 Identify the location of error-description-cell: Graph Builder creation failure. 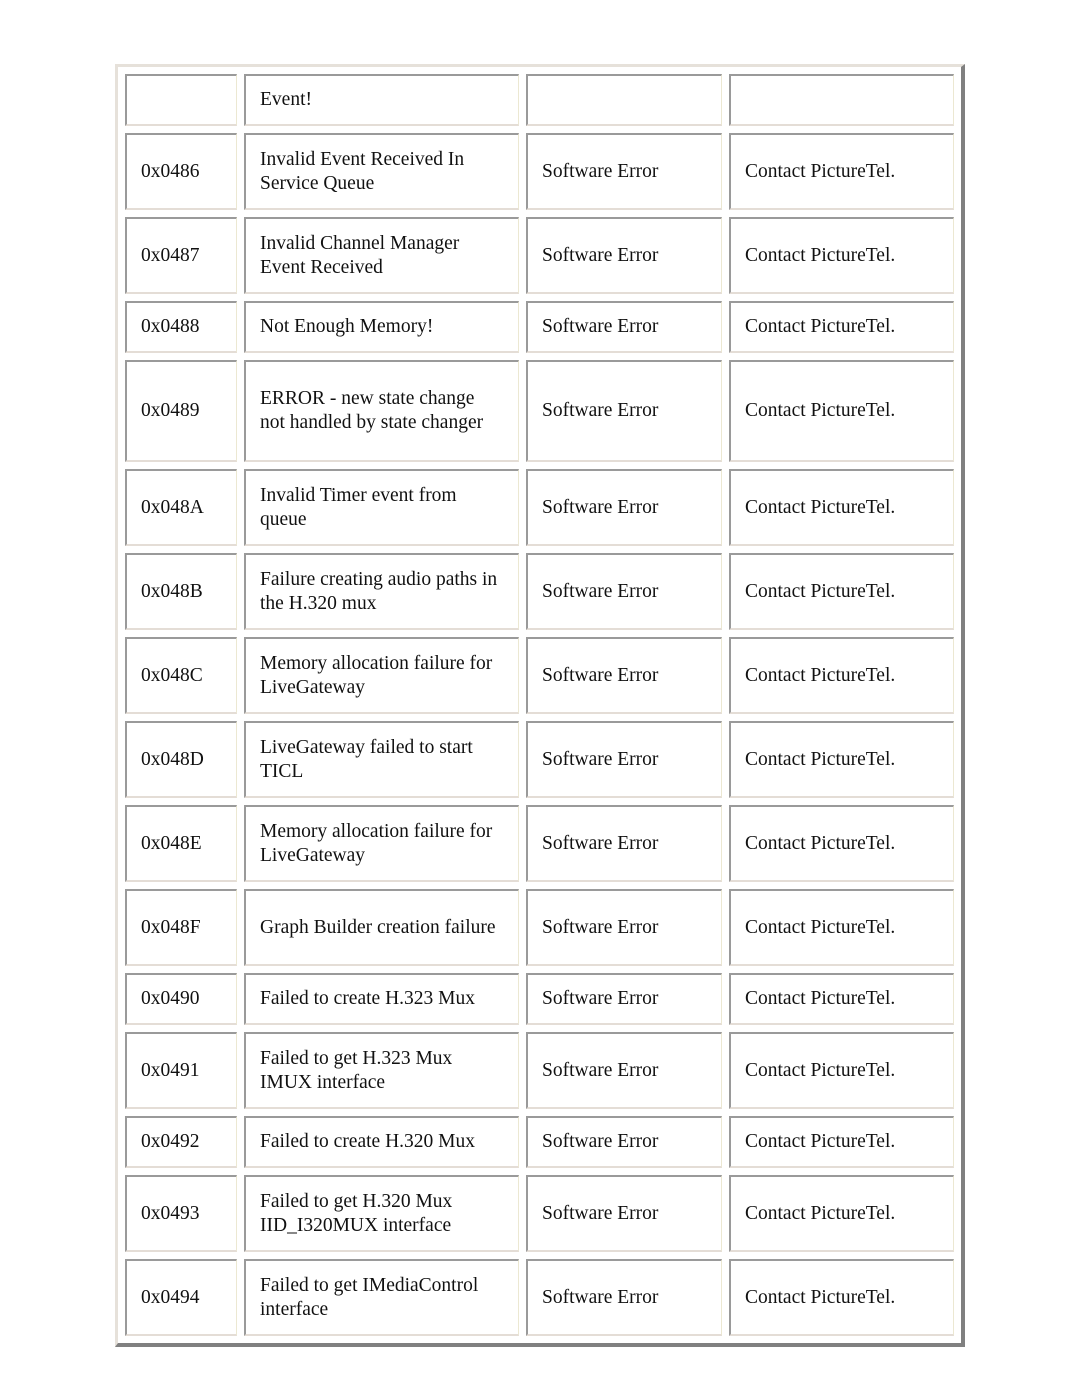
(381, 927).